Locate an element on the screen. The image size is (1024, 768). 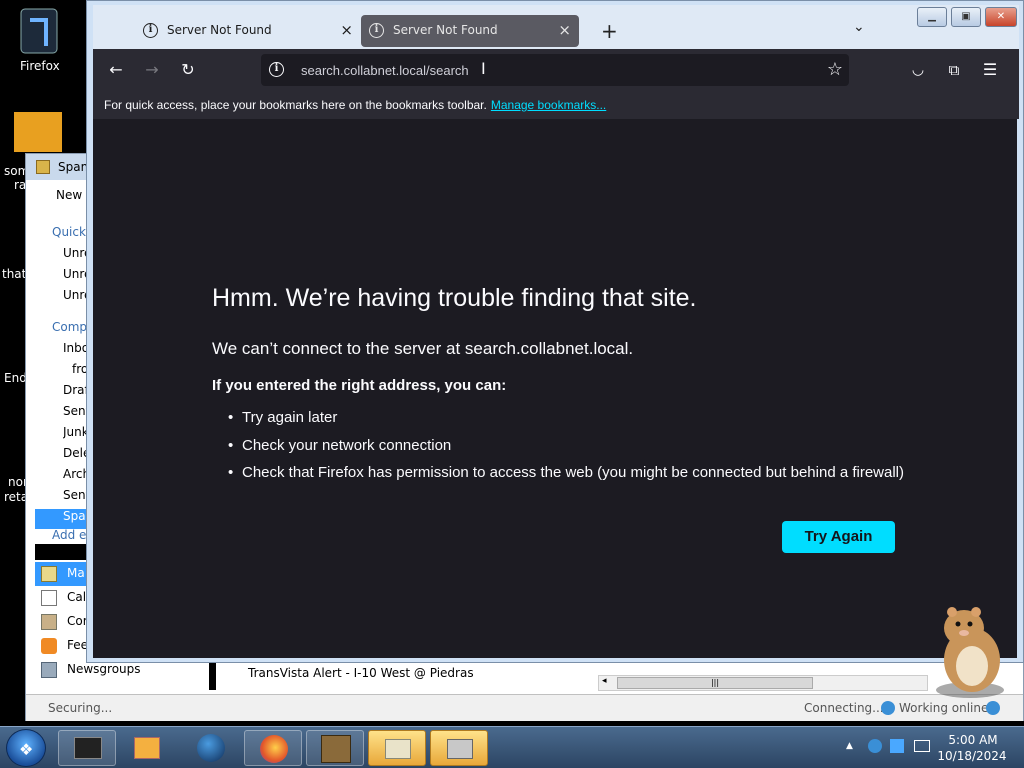
mail-account-label: Comp is located at coordinates (70, 327).